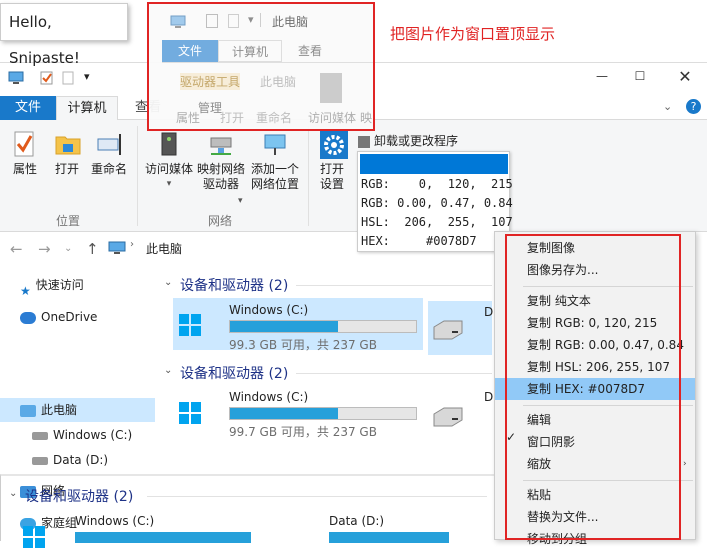  What do you see at coordinates (67, 144) in the screenshot?
I see `folder-icon` at bounding box center [67, 144].